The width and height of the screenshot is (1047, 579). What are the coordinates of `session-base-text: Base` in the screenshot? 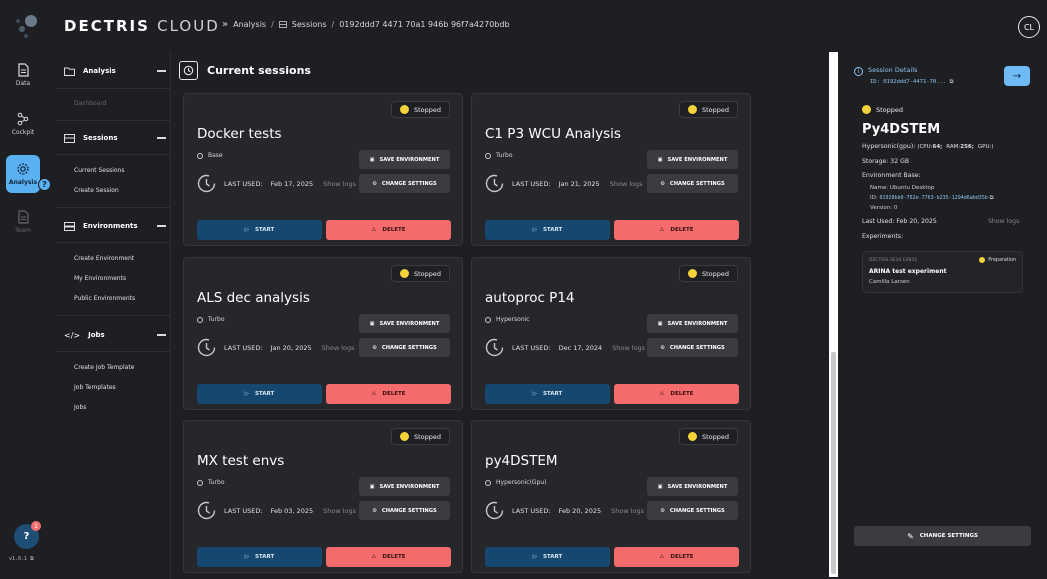 It's located at (215, 155).